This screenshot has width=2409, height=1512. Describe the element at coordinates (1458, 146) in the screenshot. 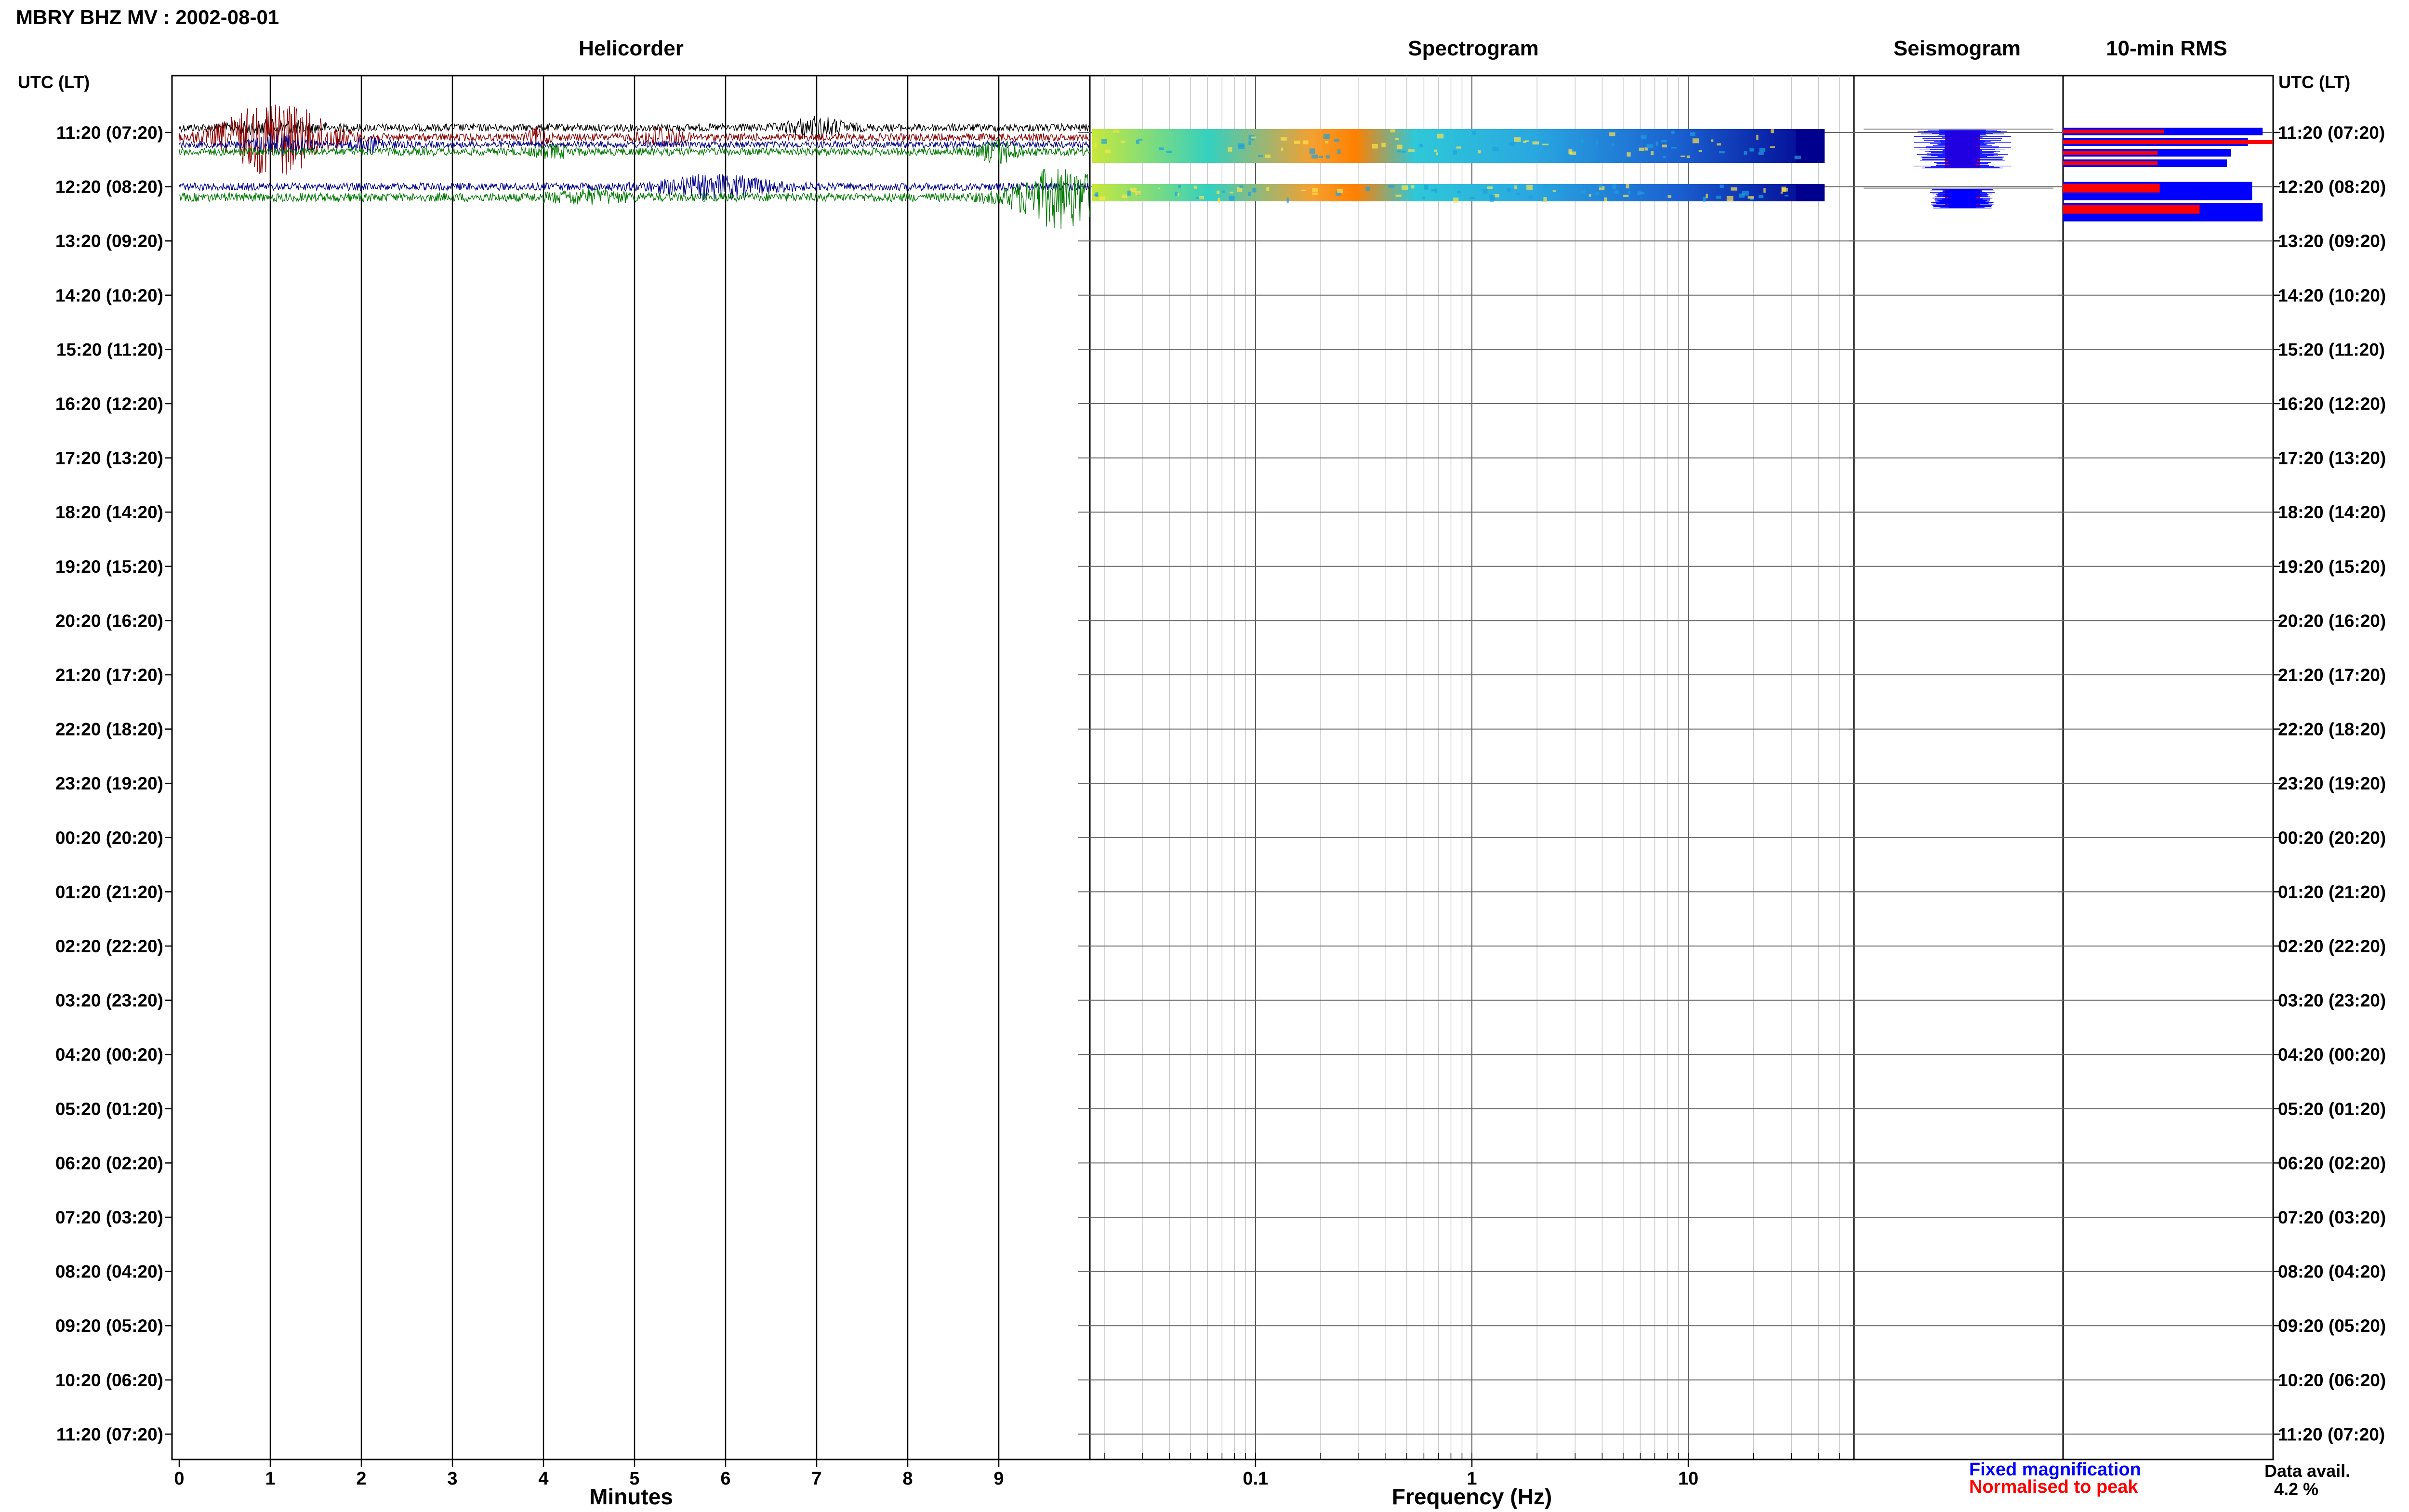

I see `spectrogram-strip` at that location.